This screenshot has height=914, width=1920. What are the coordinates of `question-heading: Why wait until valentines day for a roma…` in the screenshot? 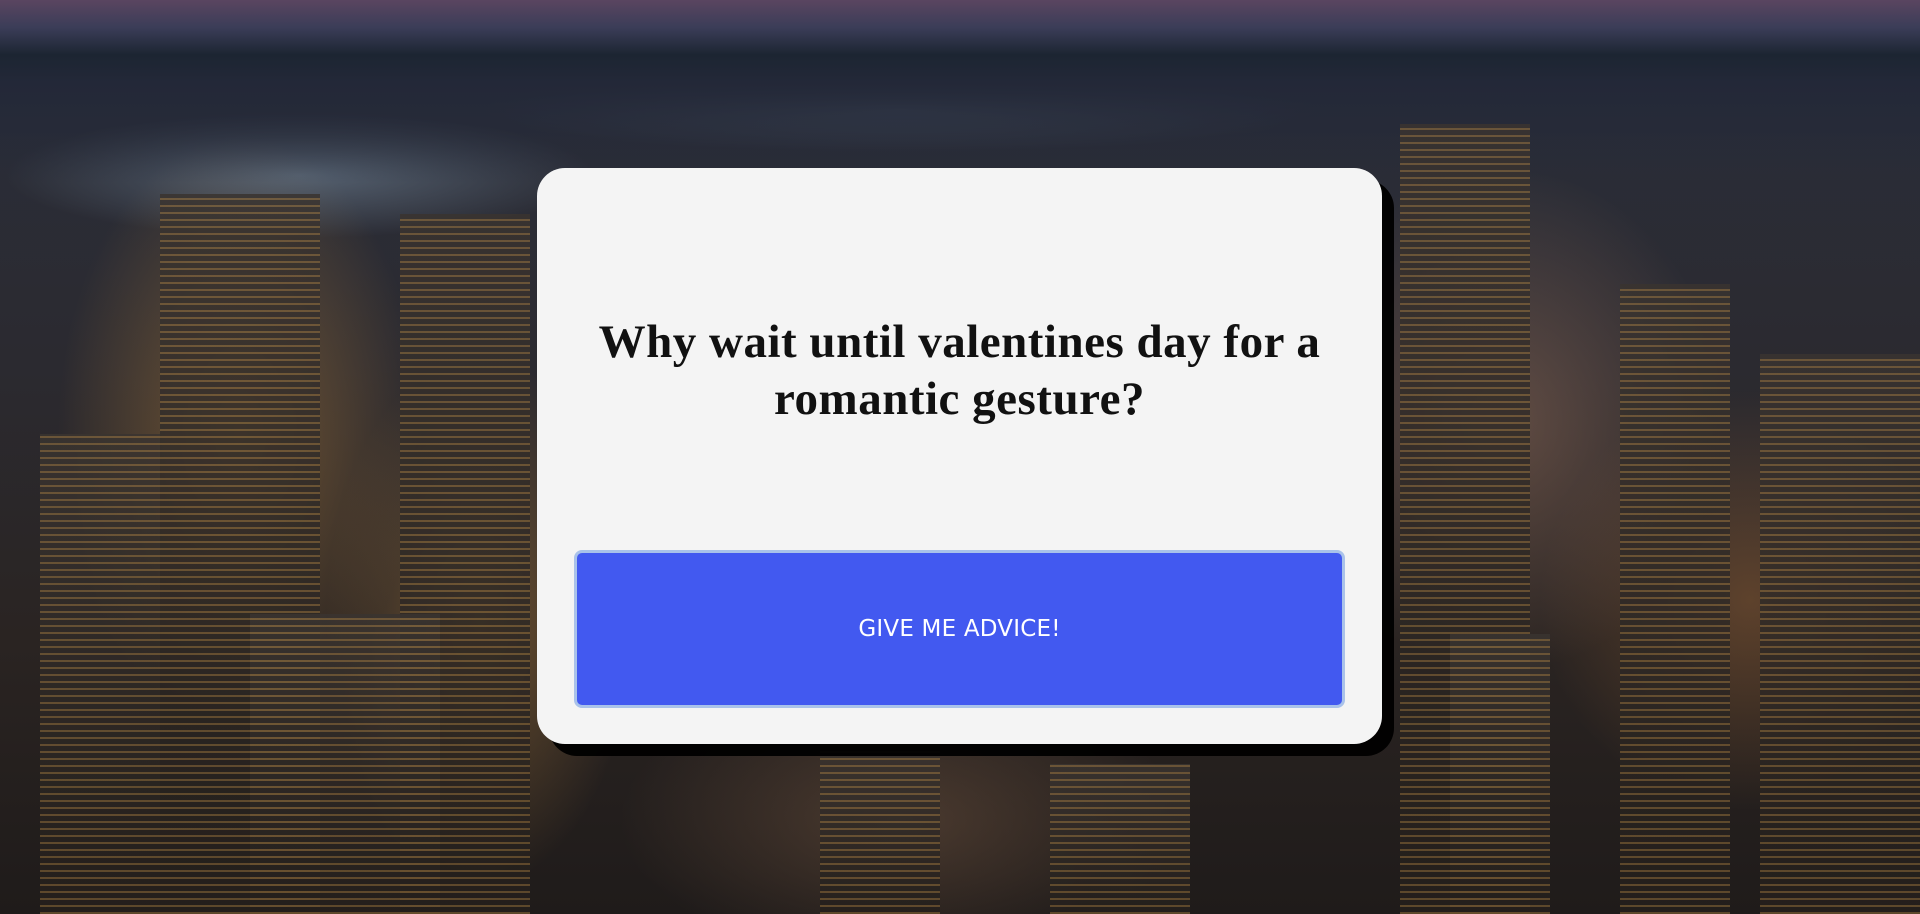 It's located at (959, 370).